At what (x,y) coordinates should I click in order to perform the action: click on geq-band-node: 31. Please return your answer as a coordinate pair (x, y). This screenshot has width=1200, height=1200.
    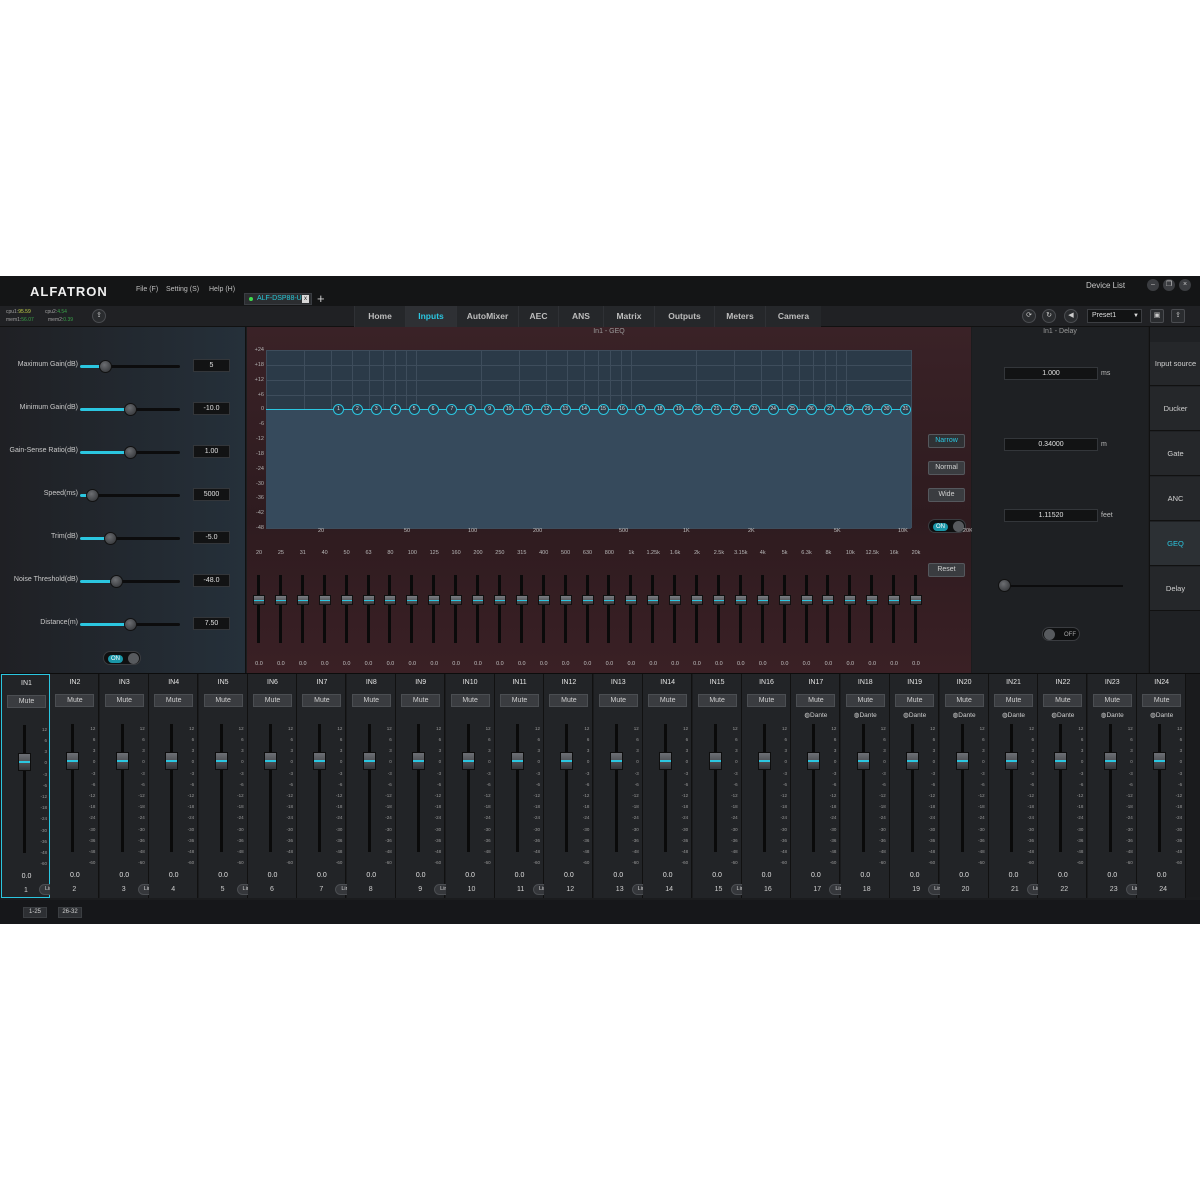
    Looking at the image, I should click on (905, 409).